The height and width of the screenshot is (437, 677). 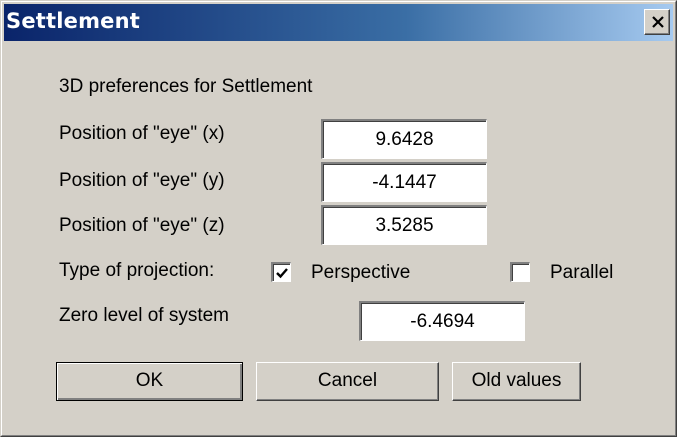 What do you see at coordinates (73, 21) in the screenshot?
I see `window-title: Settlement` at bounding box center [73, 21].